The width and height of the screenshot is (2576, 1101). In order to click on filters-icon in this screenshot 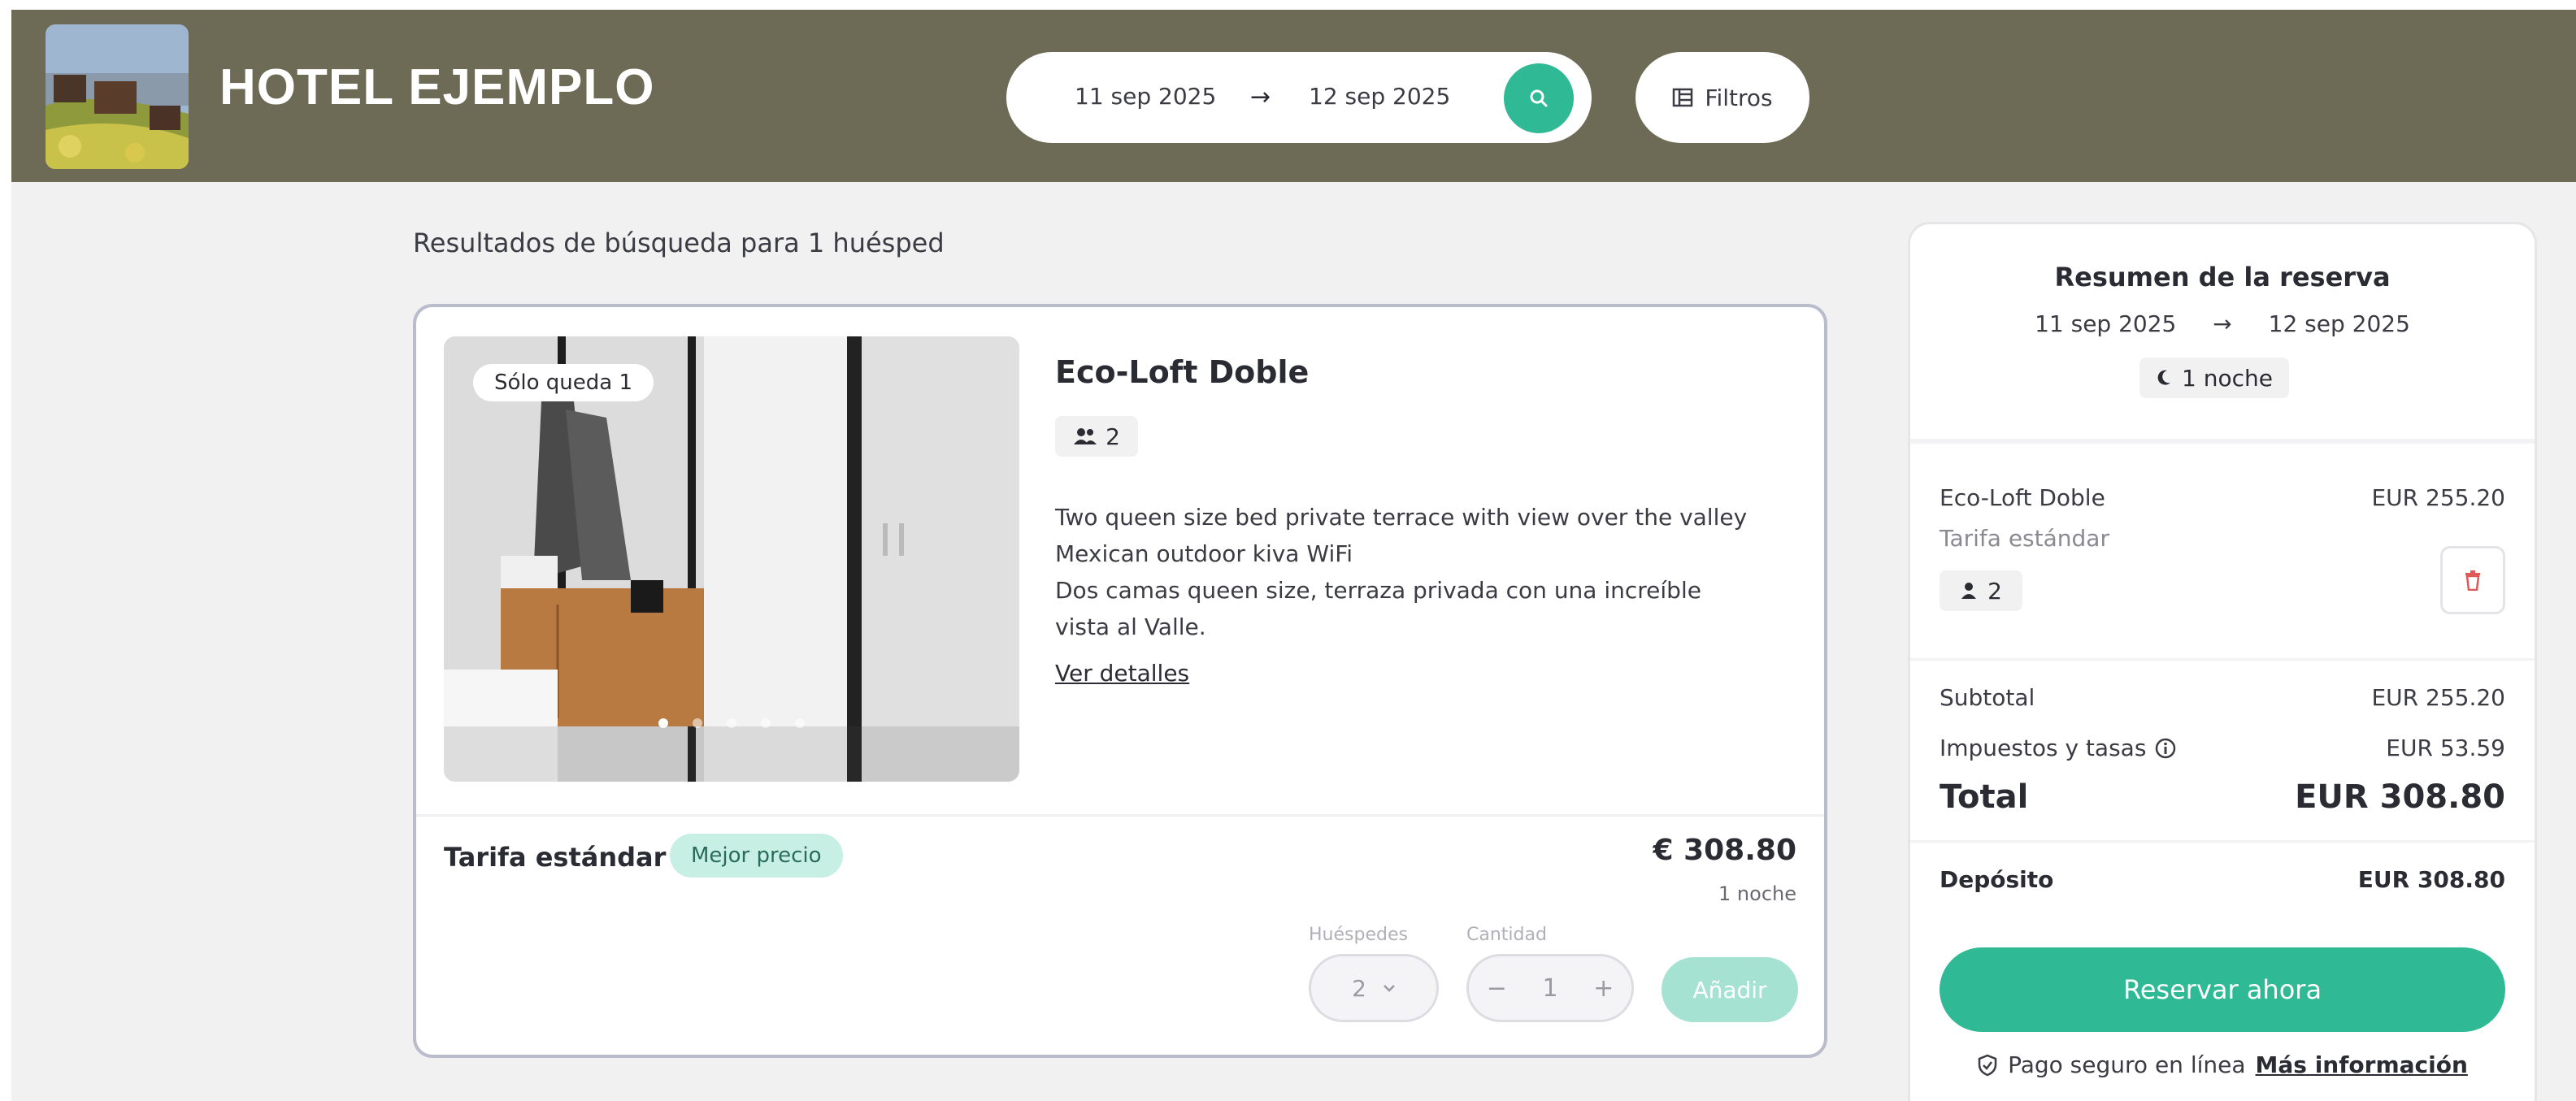, I will do `click(1683, 97)`.